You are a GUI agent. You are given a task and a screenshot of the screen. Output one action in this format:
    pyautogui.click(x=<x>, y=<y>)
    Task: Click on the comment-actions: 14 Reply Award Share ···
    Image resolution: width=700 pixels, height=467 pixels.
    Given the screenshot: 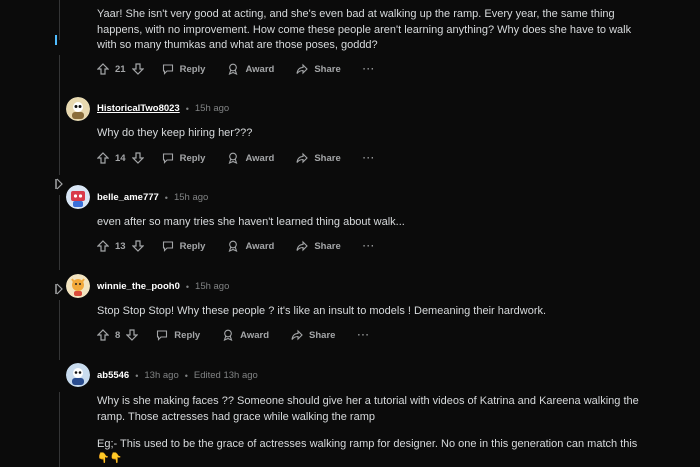 What is the action you would take?
    pyautogui.click(x=236, y=158)
    